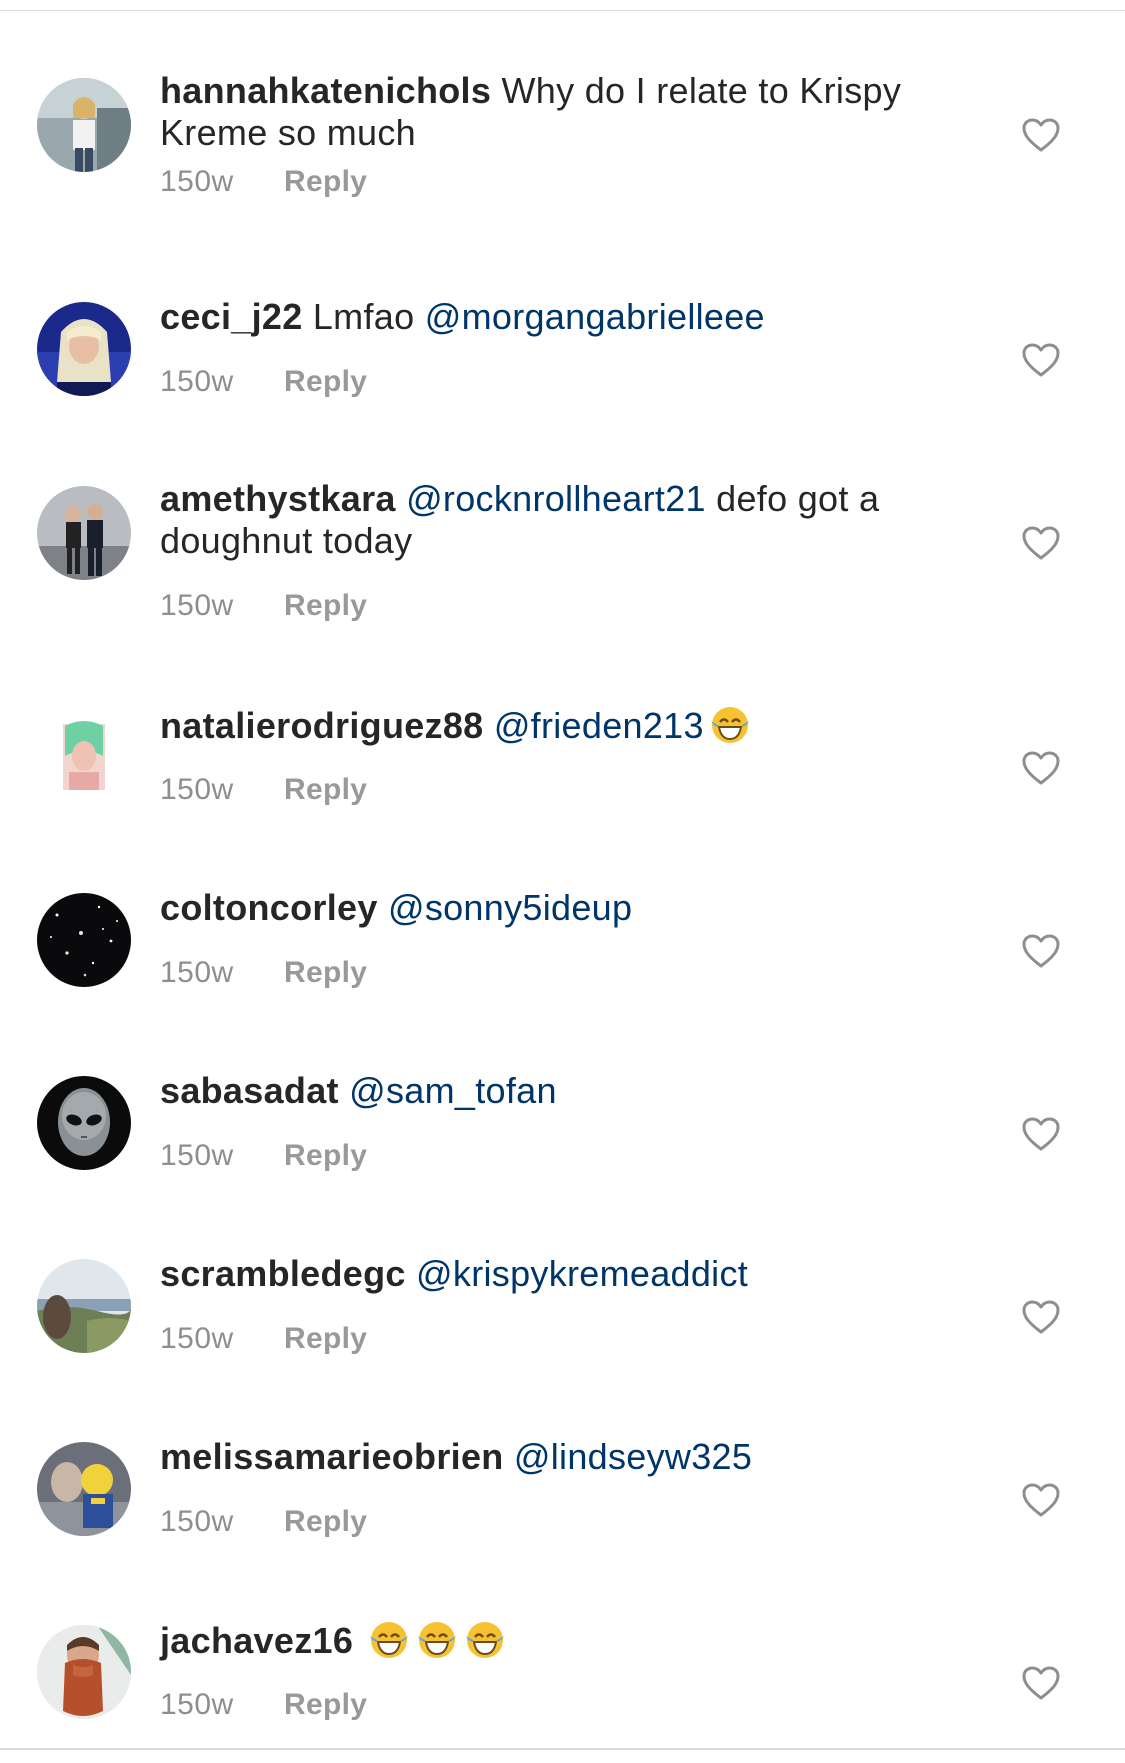 The image size is (1125, 1763). I want to click on comment-row: coltoncorley @sonny5ideup 150w Reply, so click(562, 956).